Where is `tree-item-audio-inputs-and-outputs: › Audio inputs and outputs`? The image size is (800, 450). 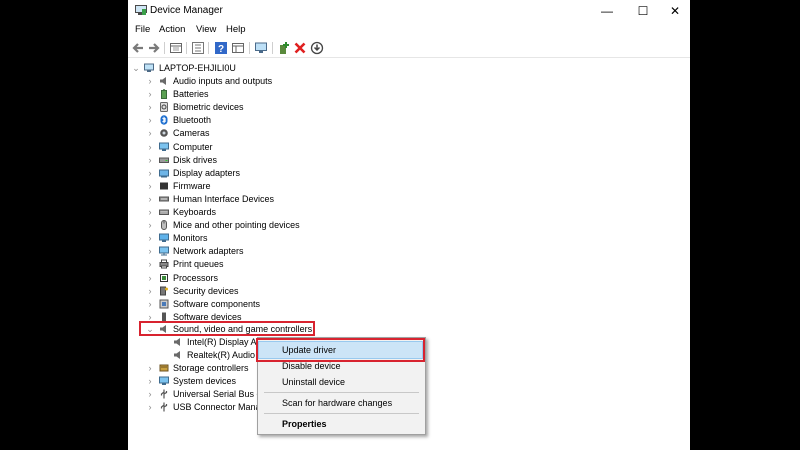
tree-item-audio-inputs-and-outputs: › Audio inputs and outputs is located at coordinates (228, 81).